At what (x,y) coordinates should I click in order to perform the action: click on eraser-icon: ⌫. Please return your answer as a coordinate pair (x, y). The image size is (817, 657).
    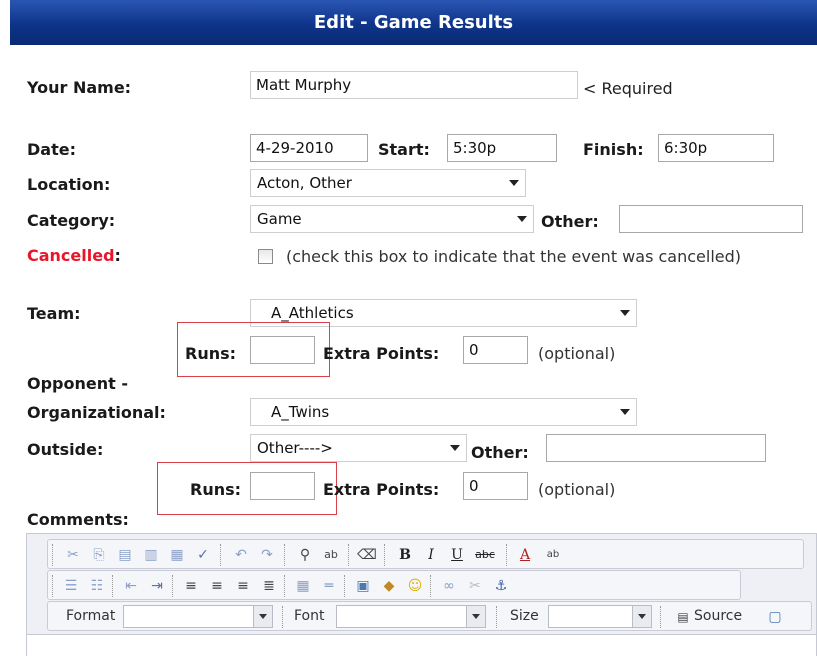
    Looking at the image, I should click on (367, 555).